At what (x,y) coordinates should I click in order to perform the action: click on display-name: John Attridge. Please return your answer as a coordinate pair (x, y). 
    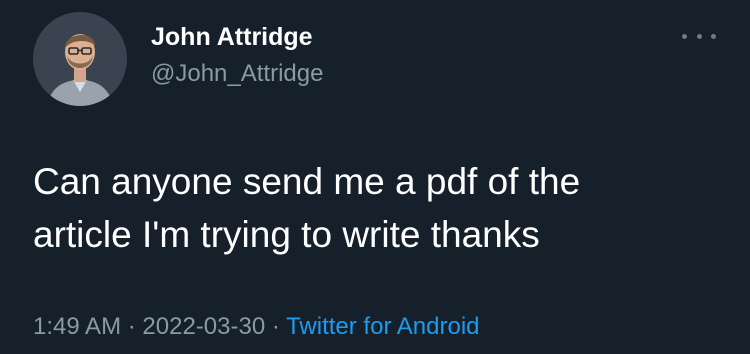
    Looking at the image, I should click on (232, 37).